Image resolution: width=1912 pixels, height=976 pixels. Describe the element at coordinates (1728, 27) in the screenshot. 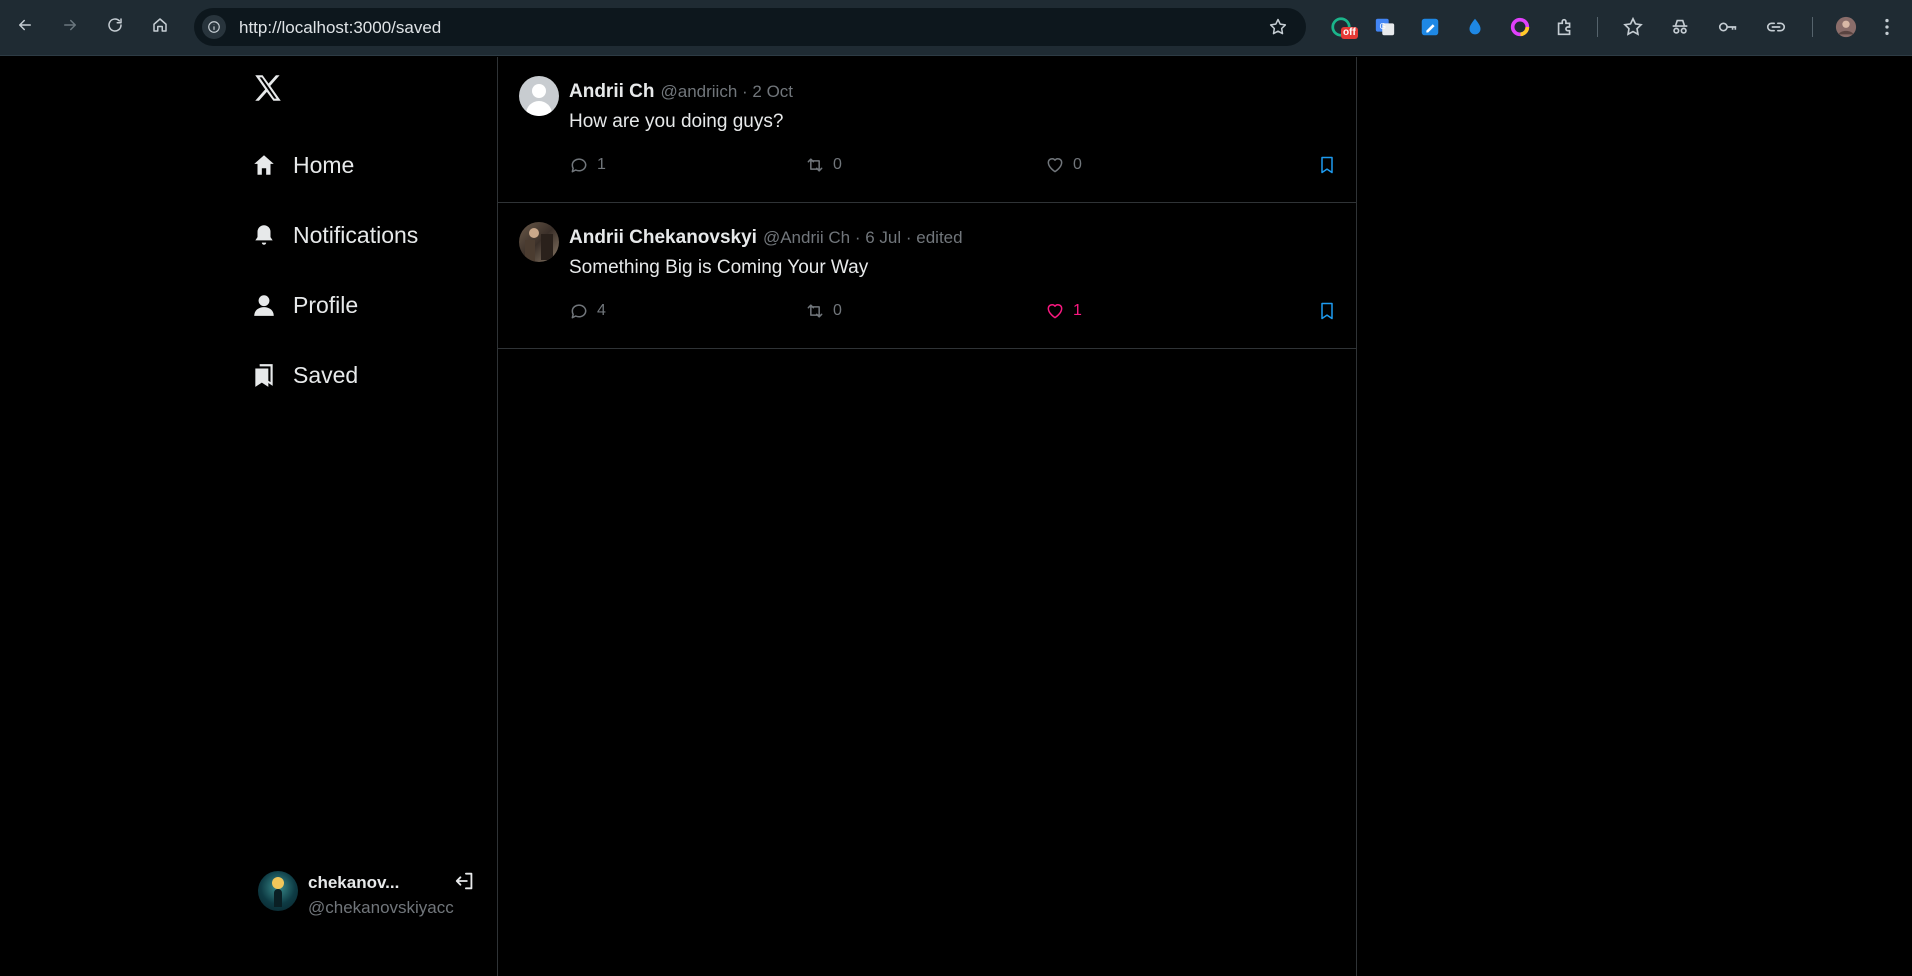

I see `password-key-icon` at that location.